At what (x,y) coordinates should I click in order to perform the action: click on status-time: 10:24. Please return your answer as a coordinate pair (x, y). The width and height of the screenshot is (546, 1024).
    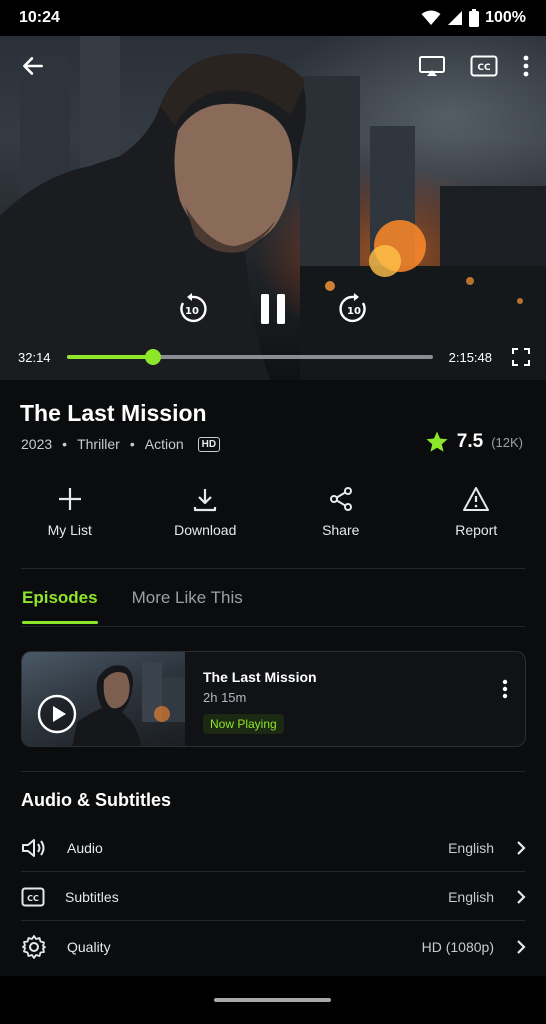
    Looking at the image, I should click on (39, 17).